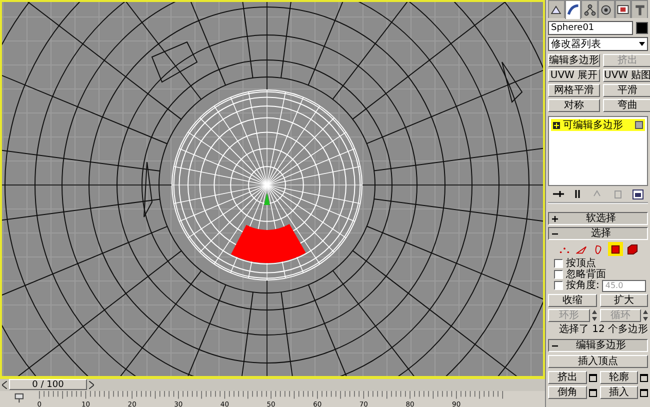  What do you see at coordinates (48, 384) in the screenshot?
I see `time-slider-thumb: 0 / 100` at bounding box center [48, 384].